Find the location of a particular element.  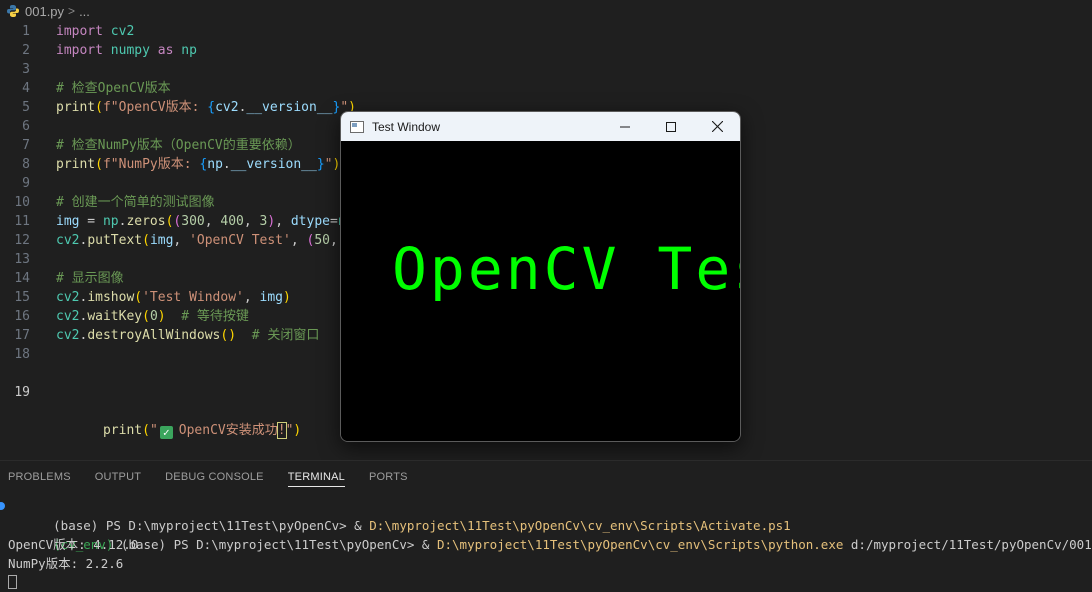

line-number: 18 is located at coordinates (22, 354).